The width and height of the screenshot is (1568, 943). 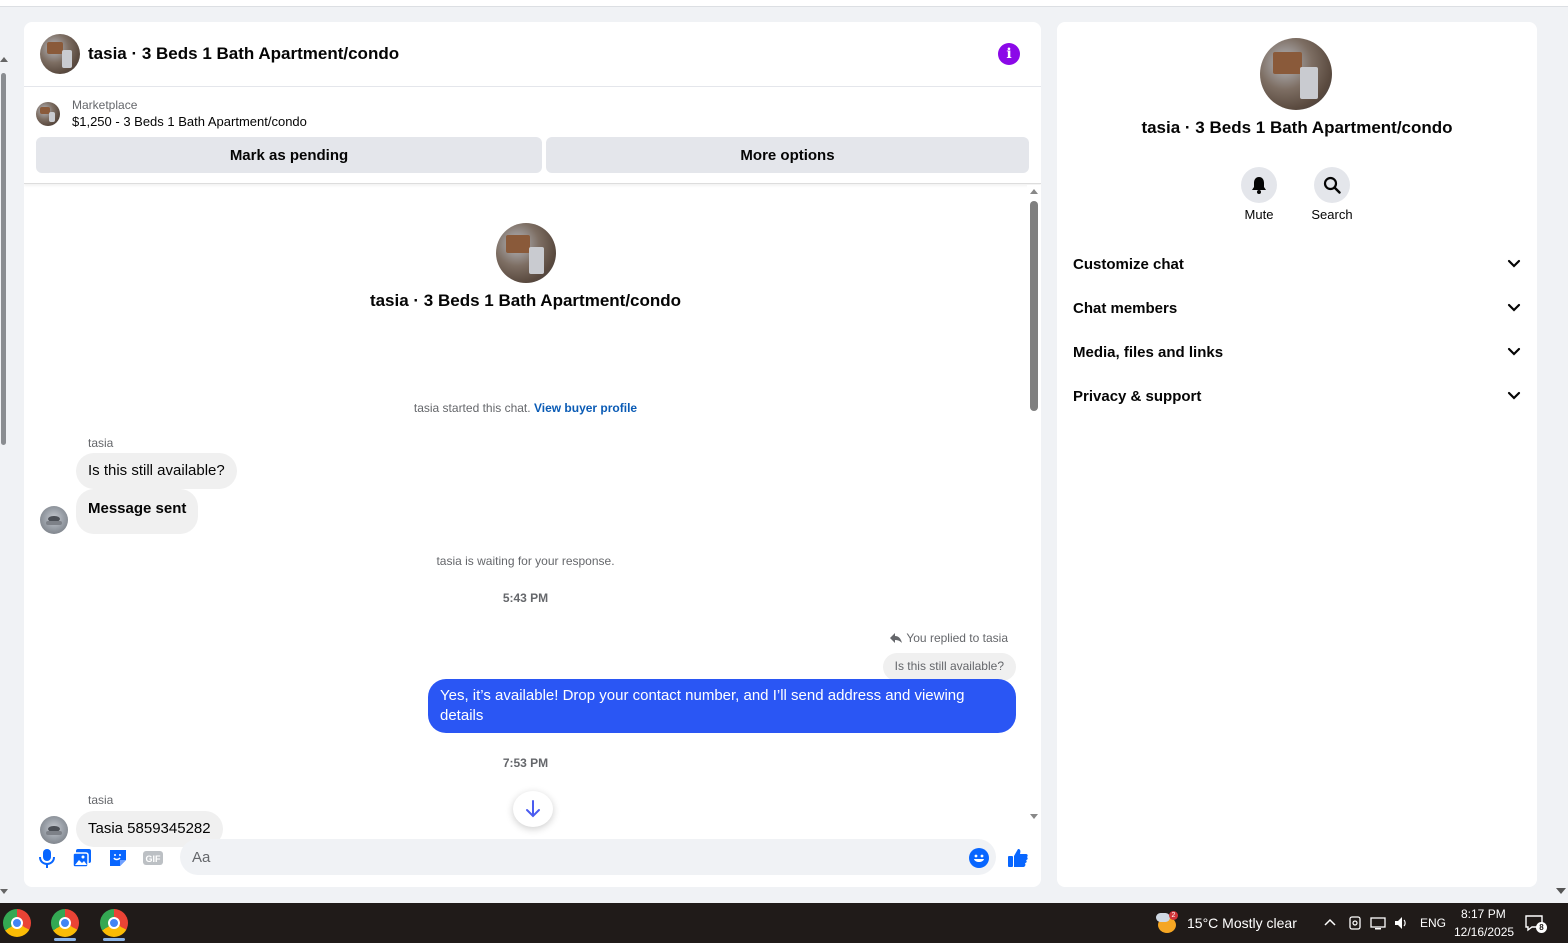 What do you see at coordinates (54, 520) in the screenshot?
I see `sender-avatar` at bounding box center [54, 520].